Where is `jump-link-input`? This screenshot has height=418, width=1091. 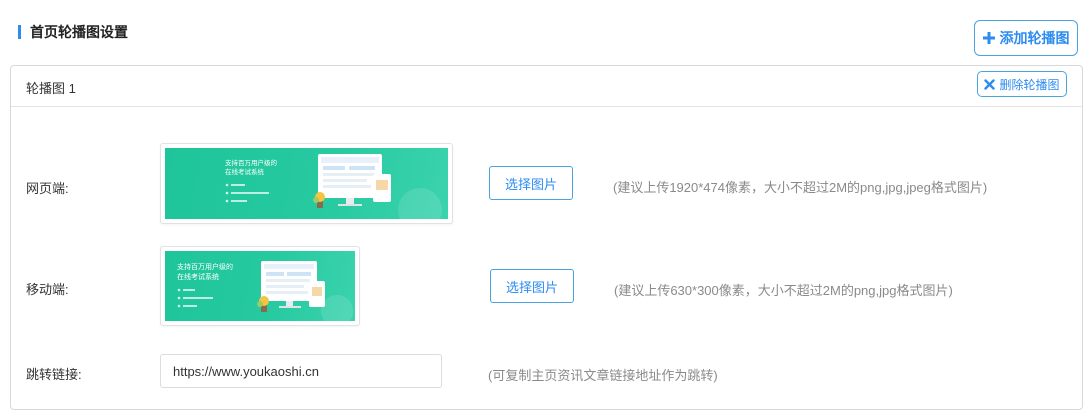 jump-link-input is located at coordinates (301, 371).